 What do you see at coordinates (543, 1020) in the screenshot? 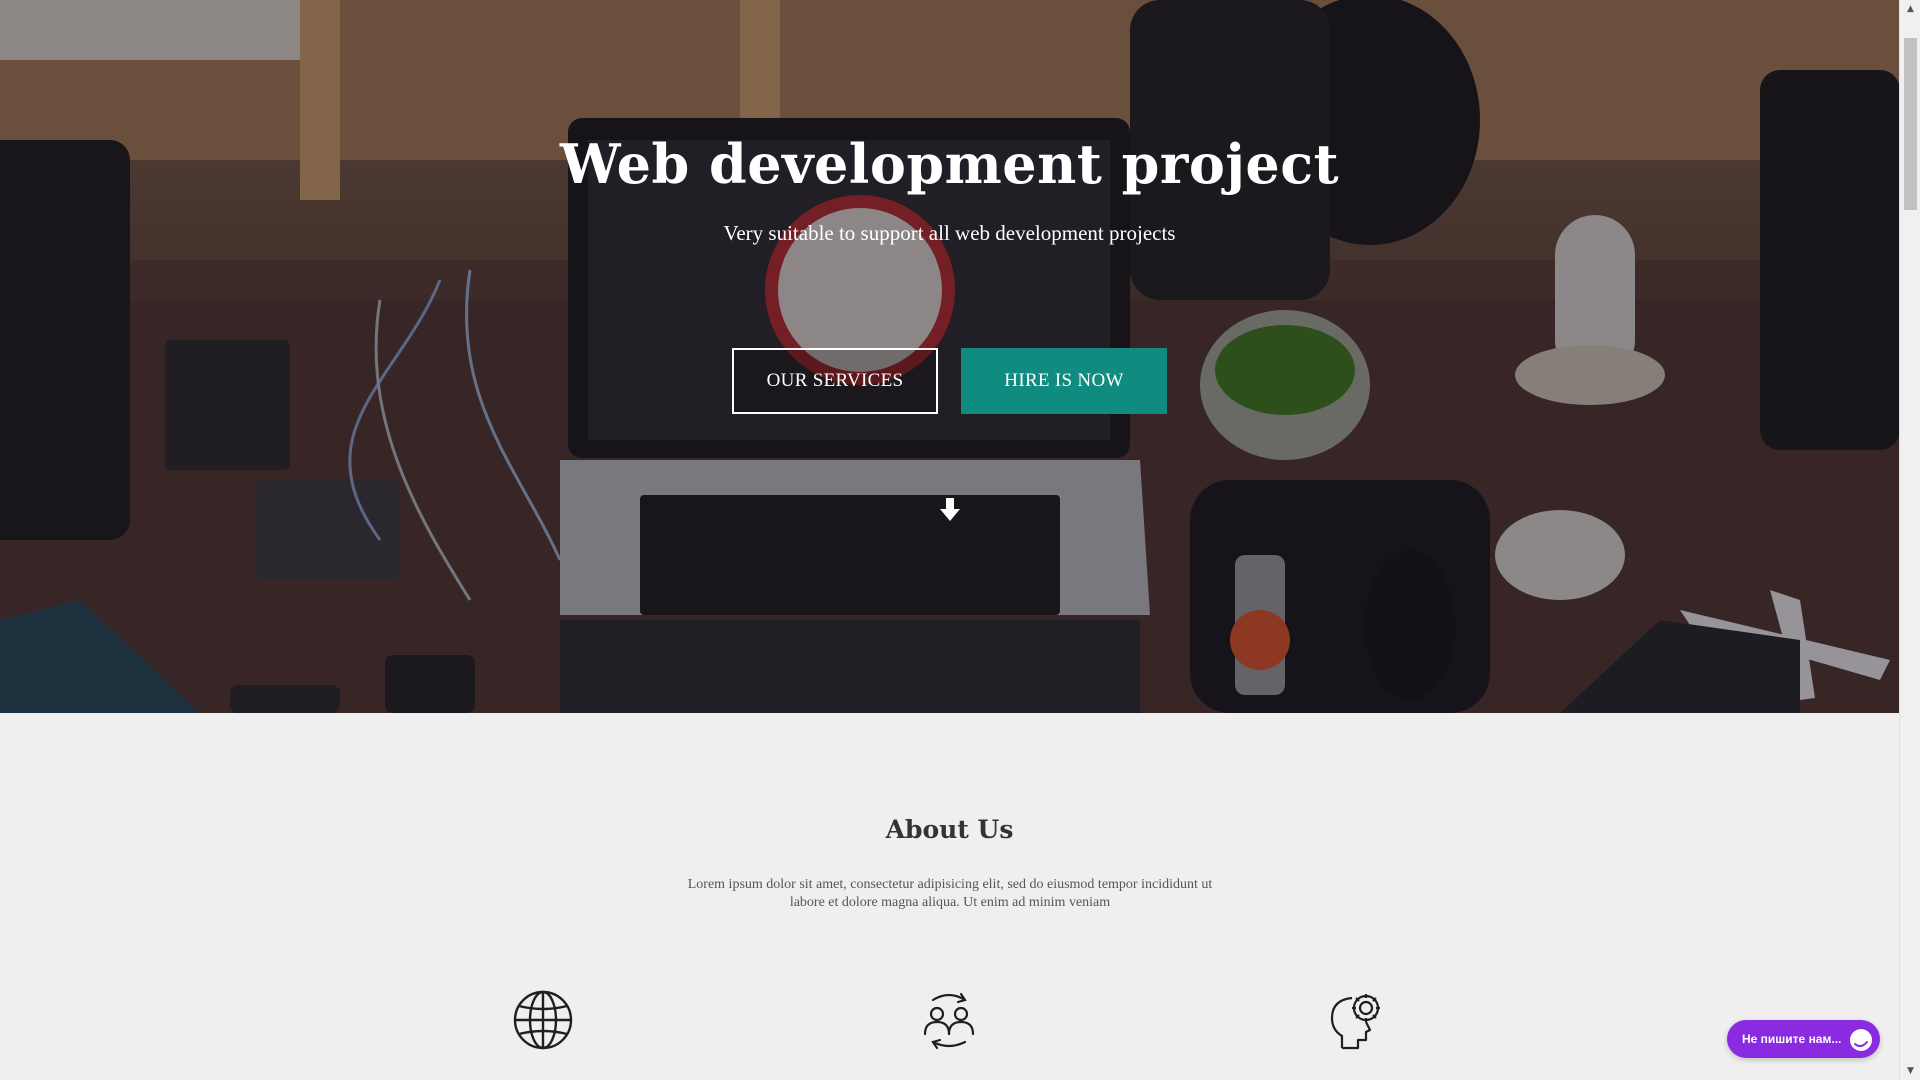
I see `globe-icon` at bounding box center [543, 1020].